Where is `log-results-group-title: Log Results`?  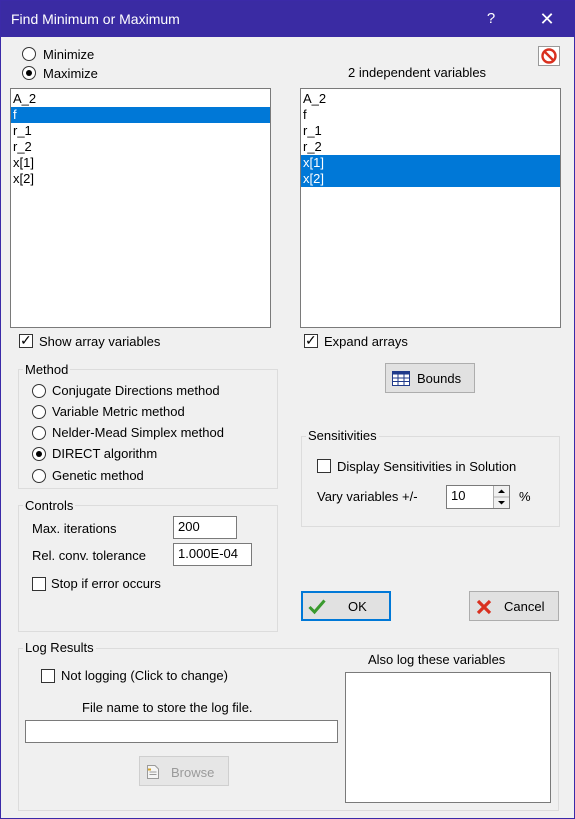
log-results-group-title: Log Results is located at coordinates (59, 647).